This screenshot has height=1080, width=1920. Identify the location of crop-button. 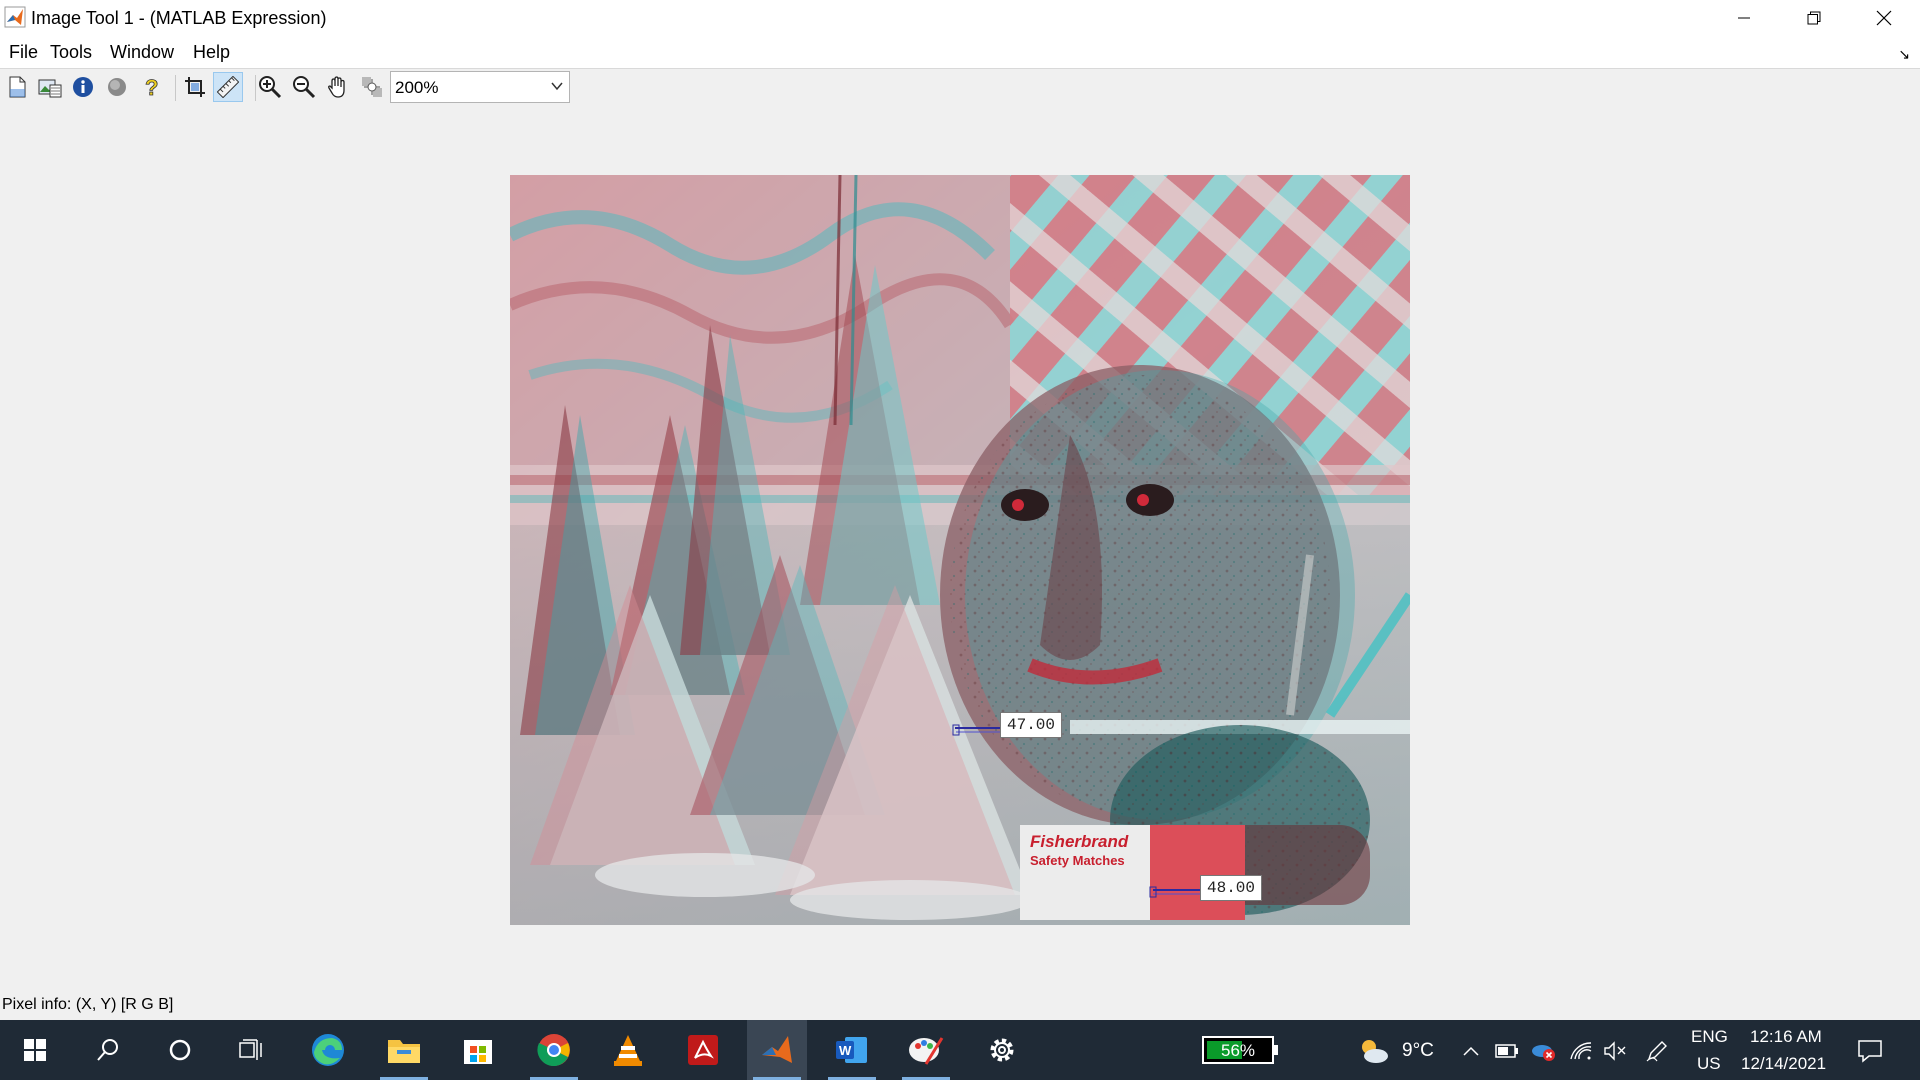
(195, 87).